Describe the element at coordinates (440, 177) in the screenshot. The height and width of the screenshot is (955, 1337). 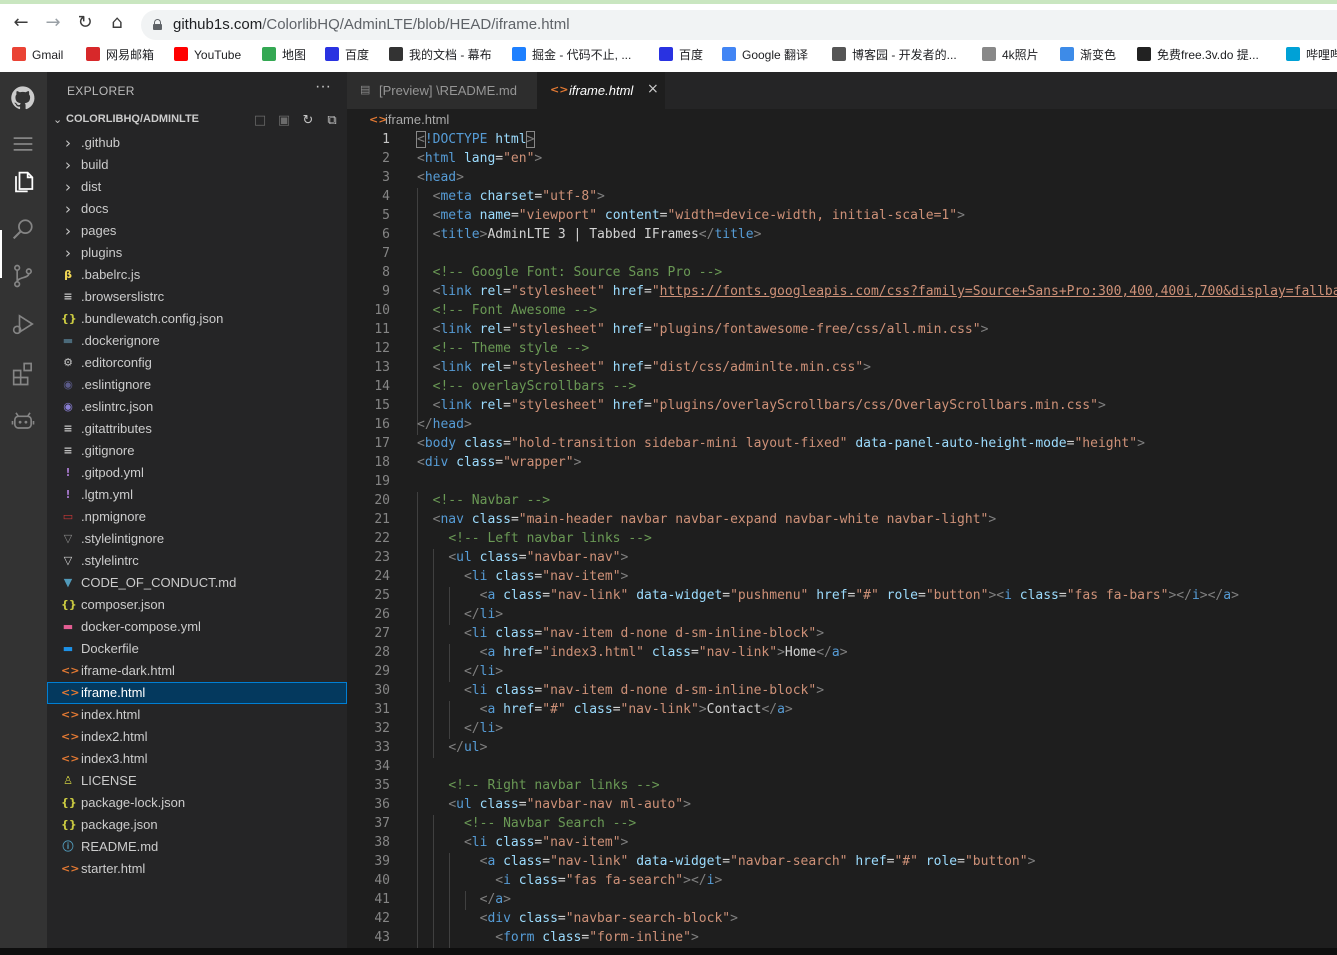
I see `code-line: <head>` at that location.